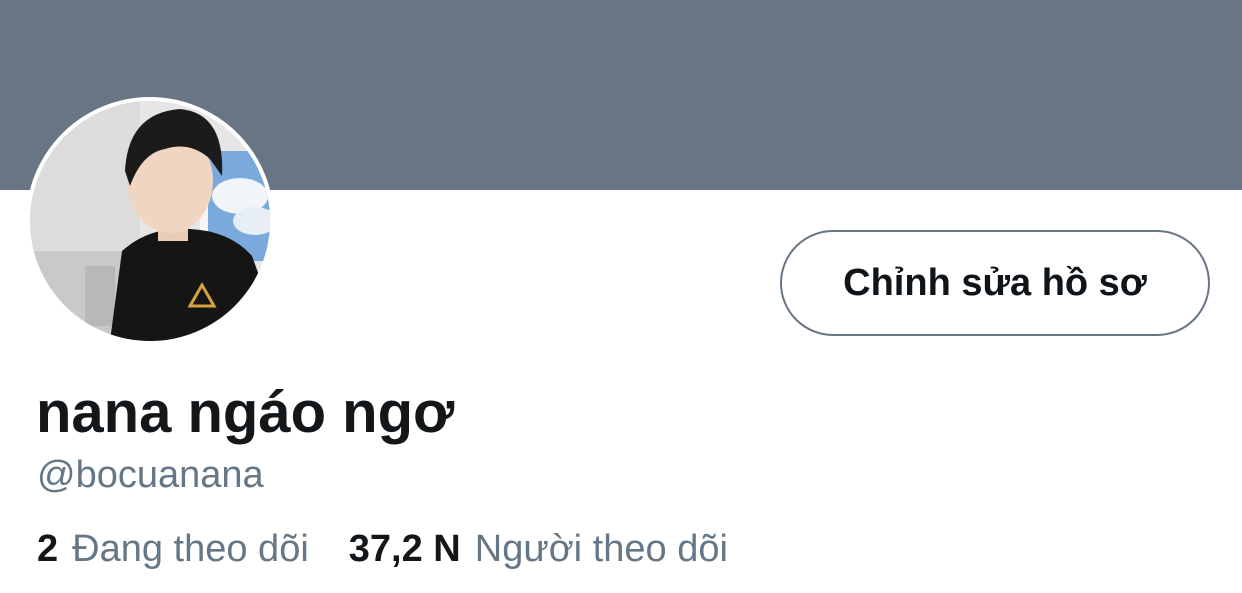 This screenshot has width=1242, height=593. Describe the element at coordinates (245, 412) in the screenshot. I see `display-name: nana ngáo ngơ` at that location.